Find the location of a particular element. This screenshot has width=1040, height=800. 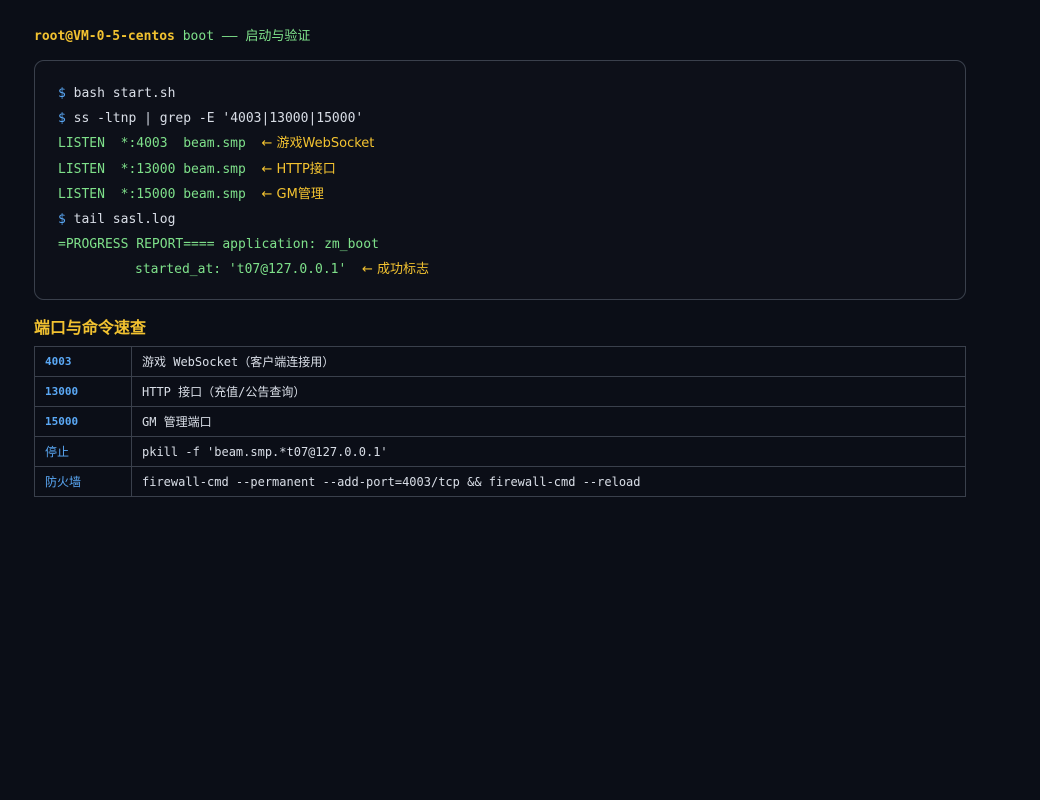

table-row: 4003 游戏 WebSocket（客户端连接用） is located at coordinates (500, 361).